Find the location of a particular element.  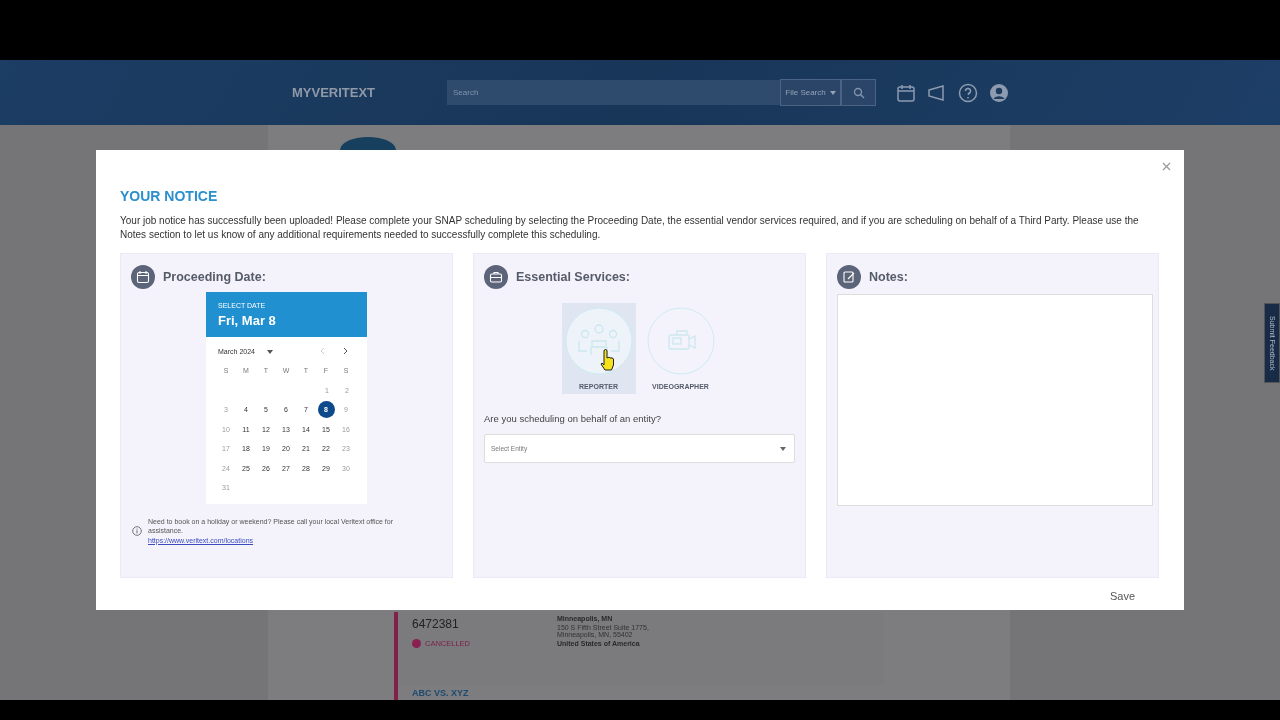

close-icon is located at coordinates (1166, 166).